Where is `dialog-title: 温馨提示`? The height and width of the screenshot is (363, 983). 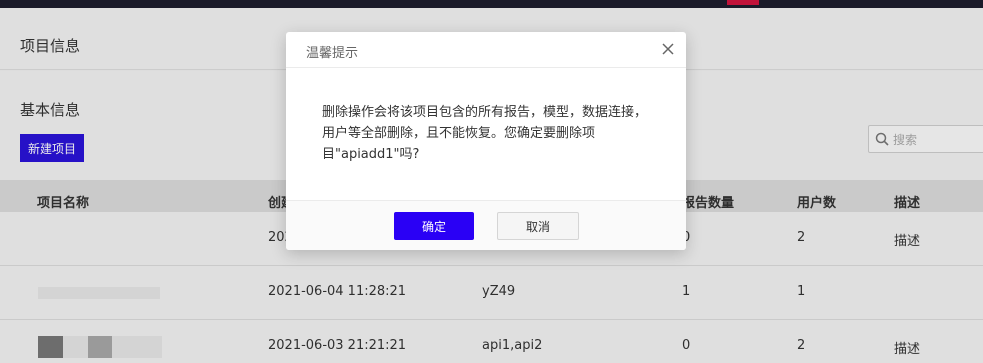 dialog-title: 温馨提示 is located at coordinates (332, 53).